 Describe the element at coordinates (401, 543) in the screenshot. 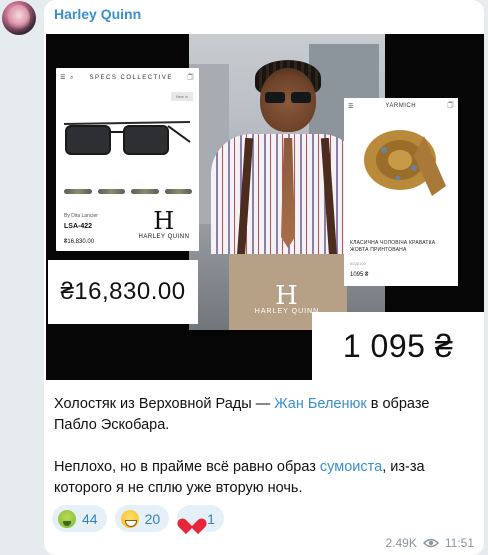

I see `view-count: 2.49K` at that location.